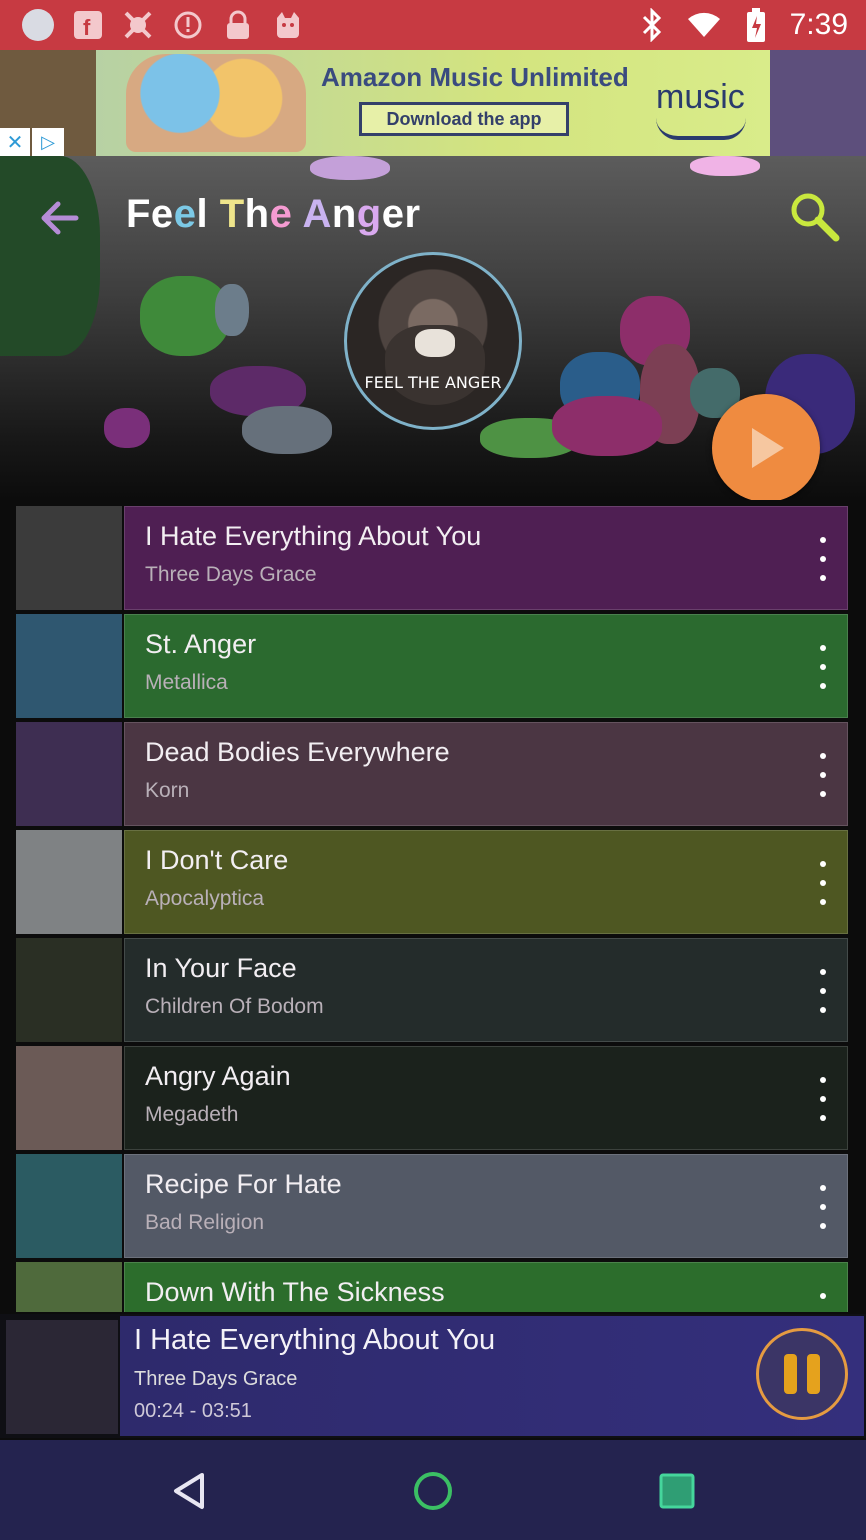 The image size is (866, 1540). I want to click on song-artist: Apocalyptica, so click(205, 898).